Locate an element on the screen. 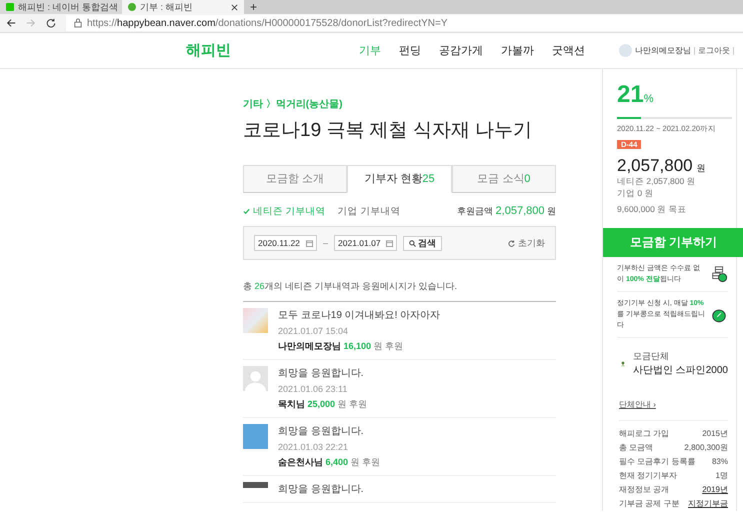  avatar-silhouette is located at coordinates (255, 378).